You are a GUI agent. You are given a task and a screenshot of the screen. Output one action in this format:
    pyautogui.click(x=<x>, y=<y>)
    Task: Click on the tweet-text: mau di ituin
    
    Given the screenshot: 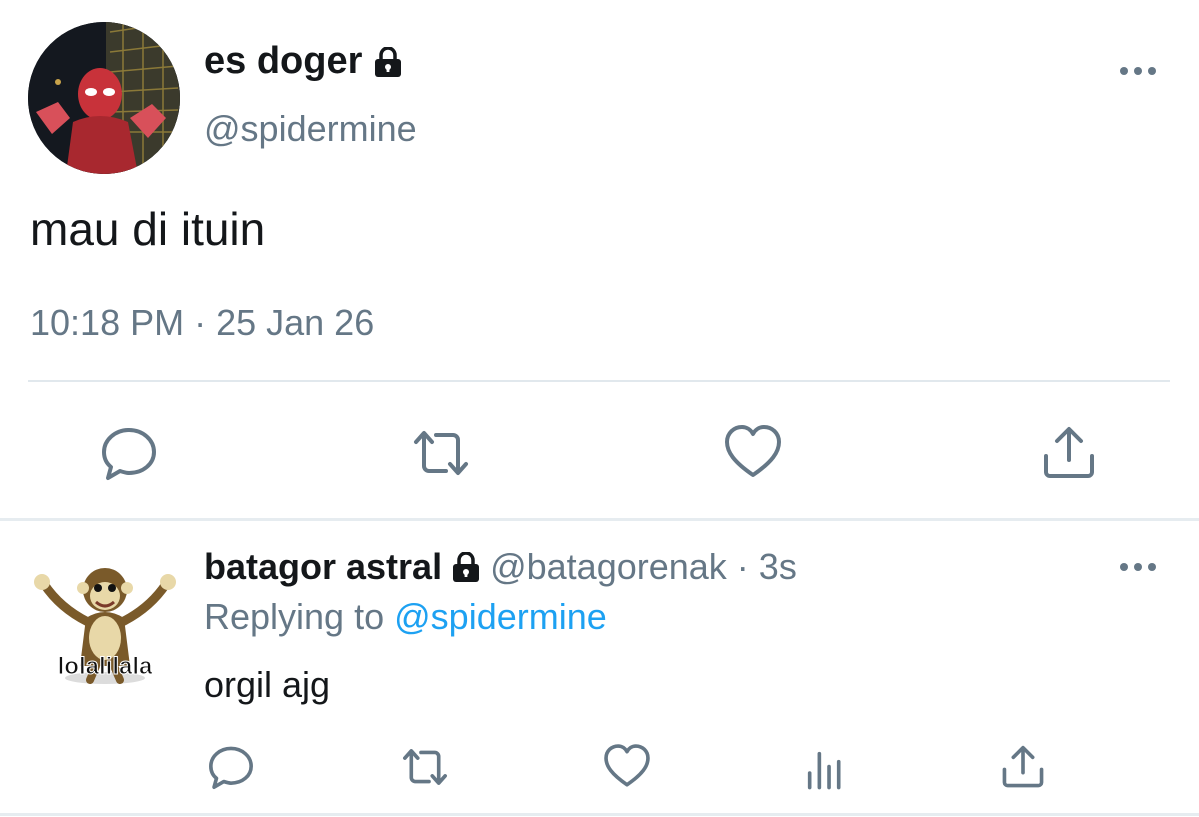 What is the action you would take?
    pyautogui.click(x=148, y=229)
    